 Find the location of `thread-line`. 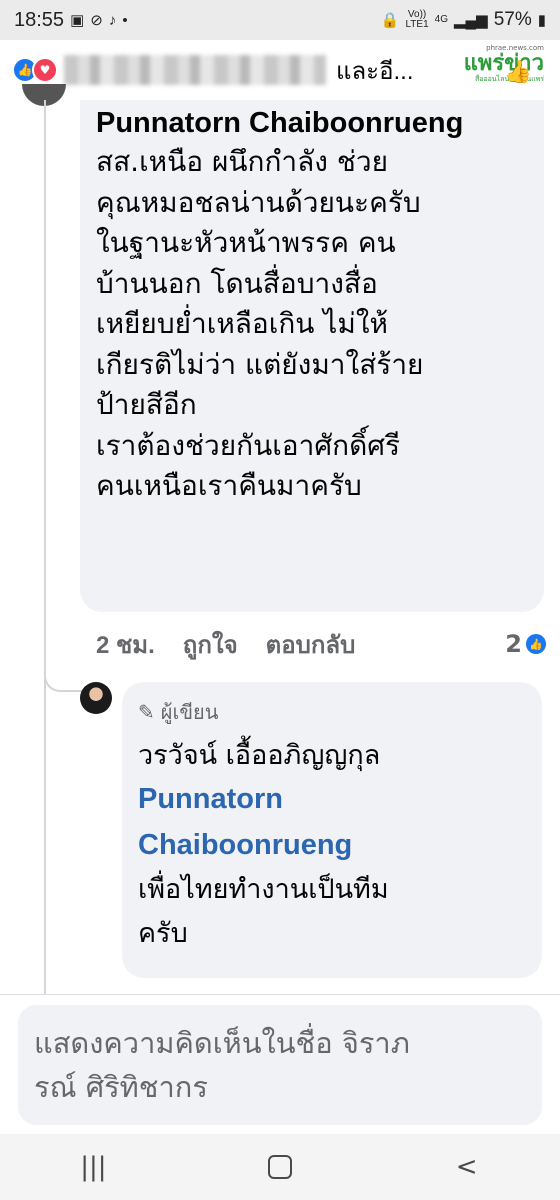

thread-line is located at coordinates (45, 395).